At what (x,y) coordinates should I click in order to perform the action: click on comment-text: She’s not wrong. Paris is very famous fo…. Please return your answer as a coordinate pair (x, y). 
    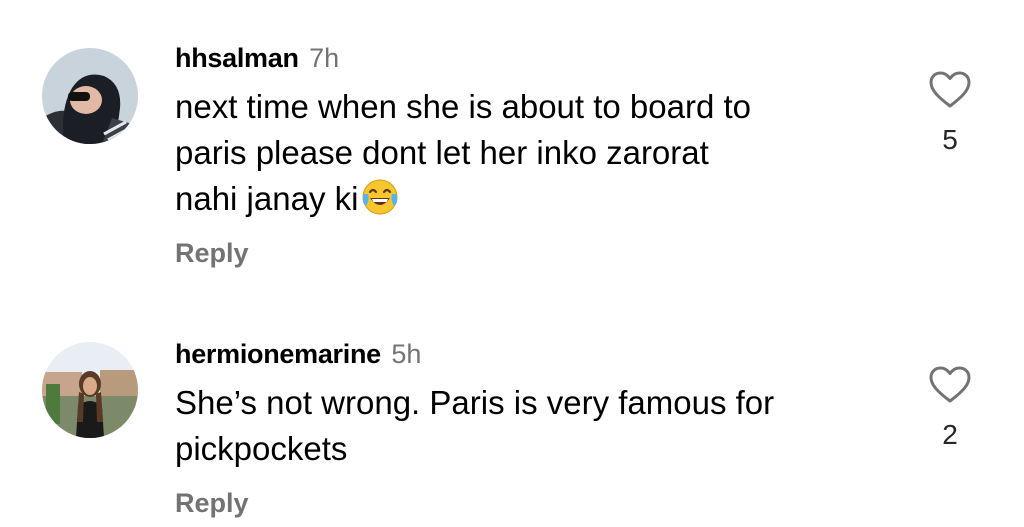
    Looking at the image, I should click on (535, 426).